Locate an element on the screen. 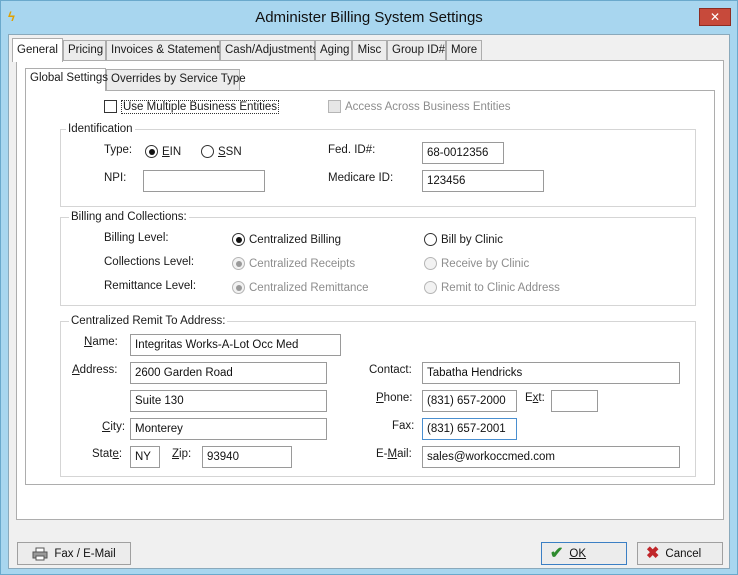  remit-name-field is located at coordinates (235, 345).